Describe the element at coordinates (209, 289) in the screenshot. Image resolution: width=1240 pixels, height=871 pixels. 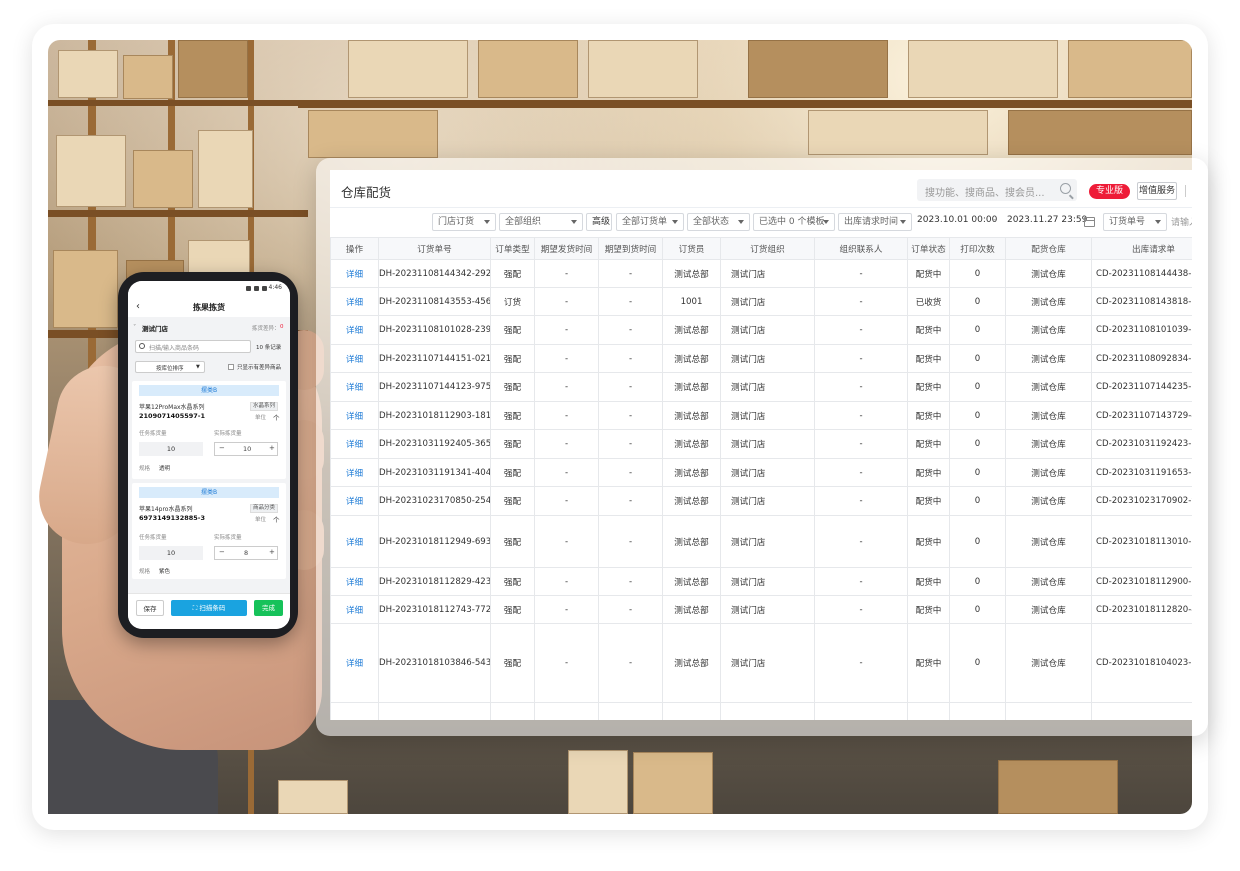
I see `status-bar: 4:46` at that location.